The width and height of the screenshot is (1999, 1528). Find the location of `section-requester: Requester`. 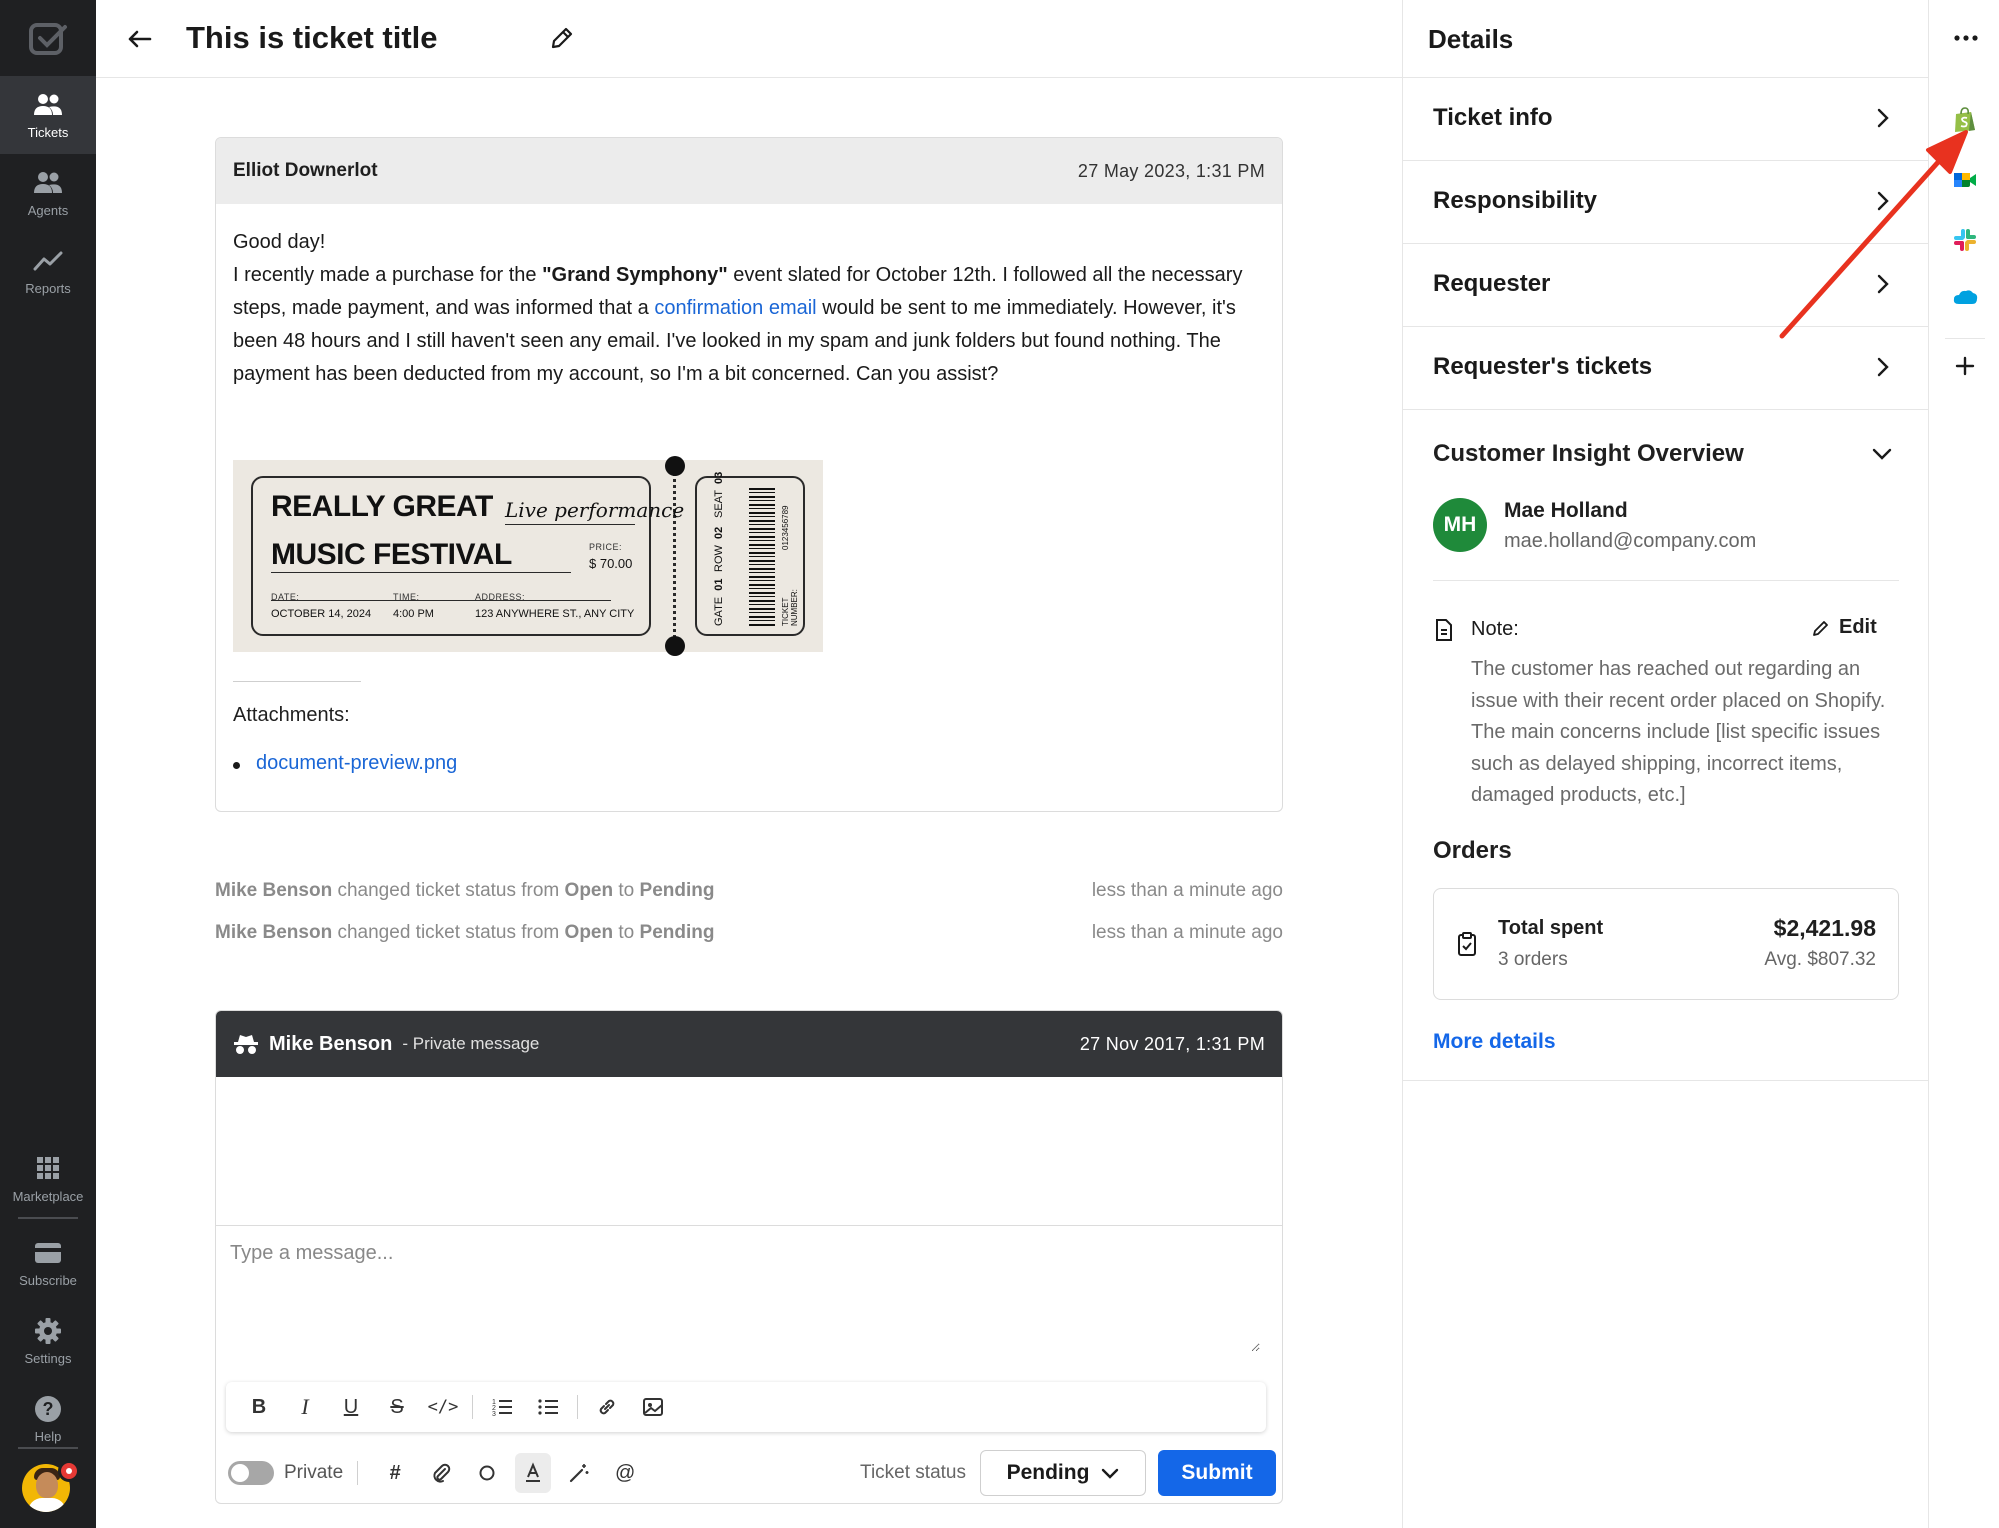

section-requester: Requester is located at coordinates (1666, 285).